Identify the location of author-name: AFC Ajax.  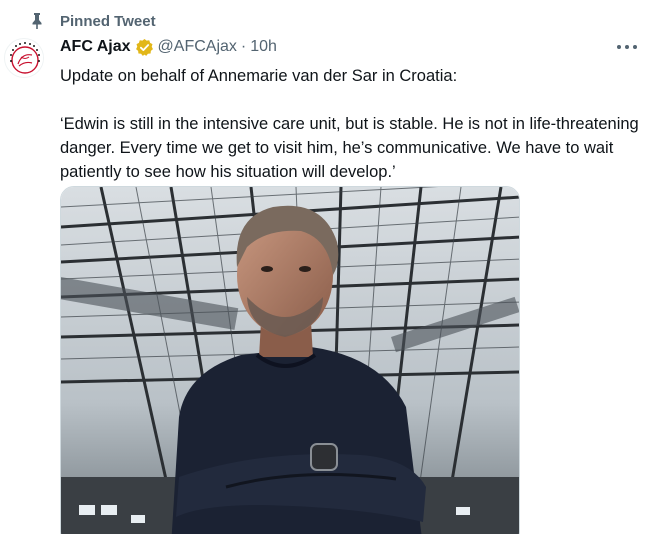
(95, 47).